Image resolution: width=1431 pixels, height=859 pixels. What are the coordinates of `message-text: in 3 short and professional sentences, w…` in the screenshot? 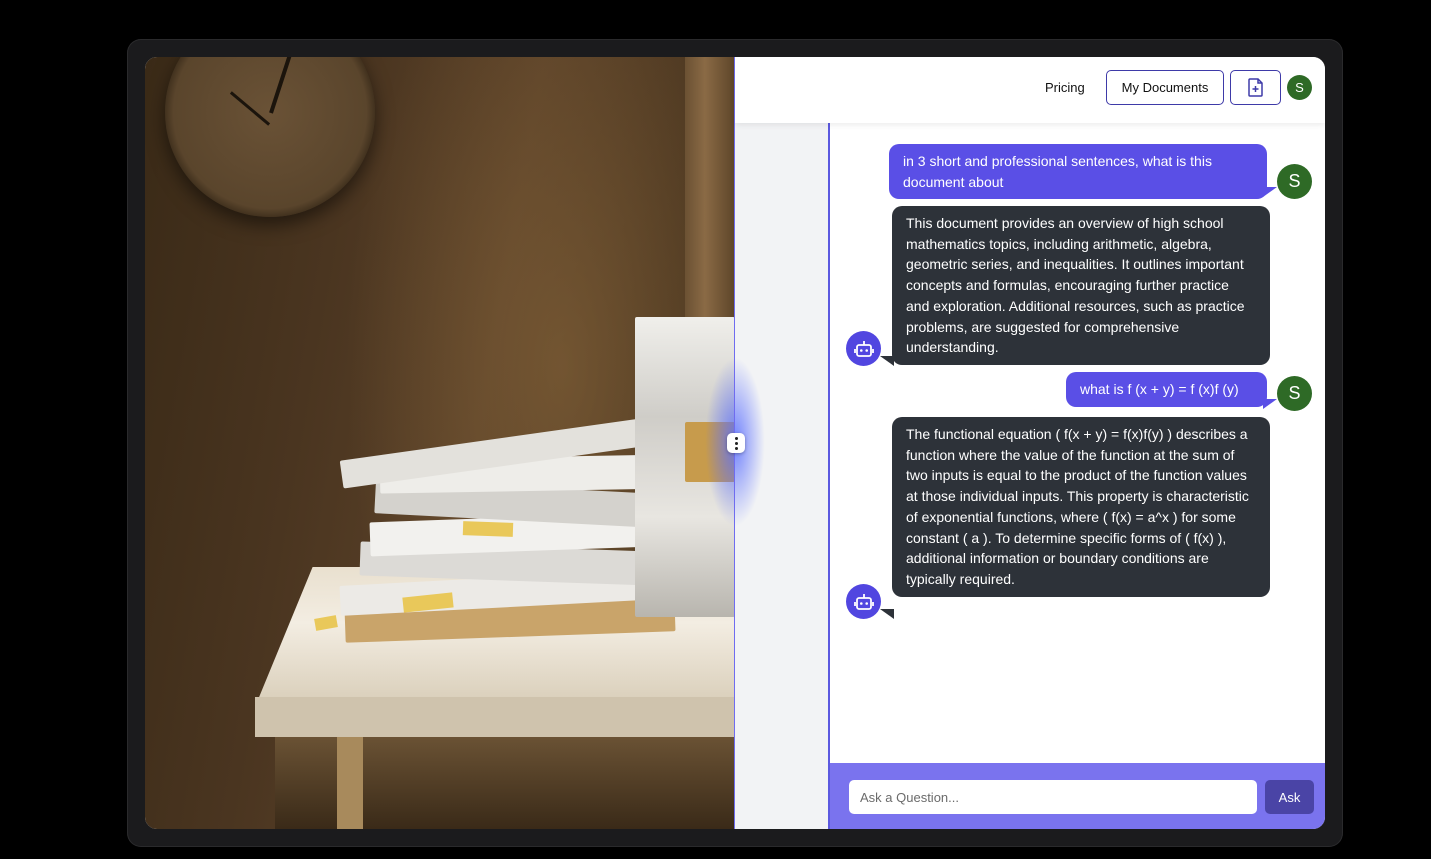 It's located at (1057, 171).